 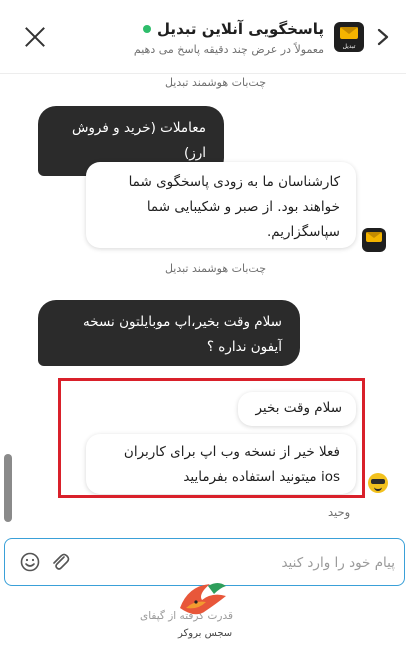 What do you see at coordinates (339, 512) in the screenshot?
I see `agent-name-label: وحید` at bounding box center [339, 512].